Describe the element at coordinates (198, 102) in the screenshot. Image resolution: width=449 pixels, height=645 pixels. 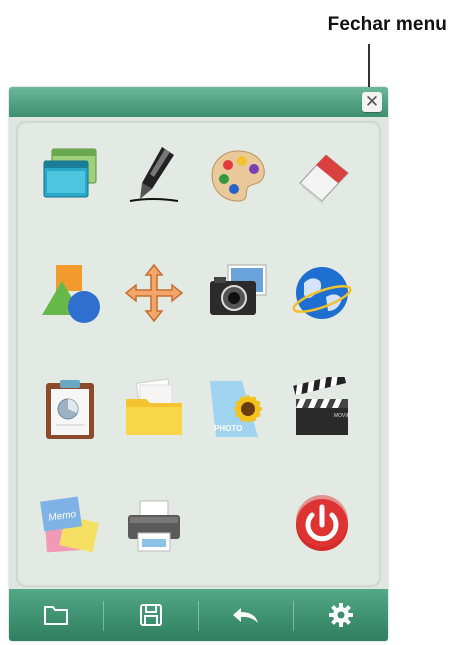
I see `menu-title-bar: ✕` at that location.